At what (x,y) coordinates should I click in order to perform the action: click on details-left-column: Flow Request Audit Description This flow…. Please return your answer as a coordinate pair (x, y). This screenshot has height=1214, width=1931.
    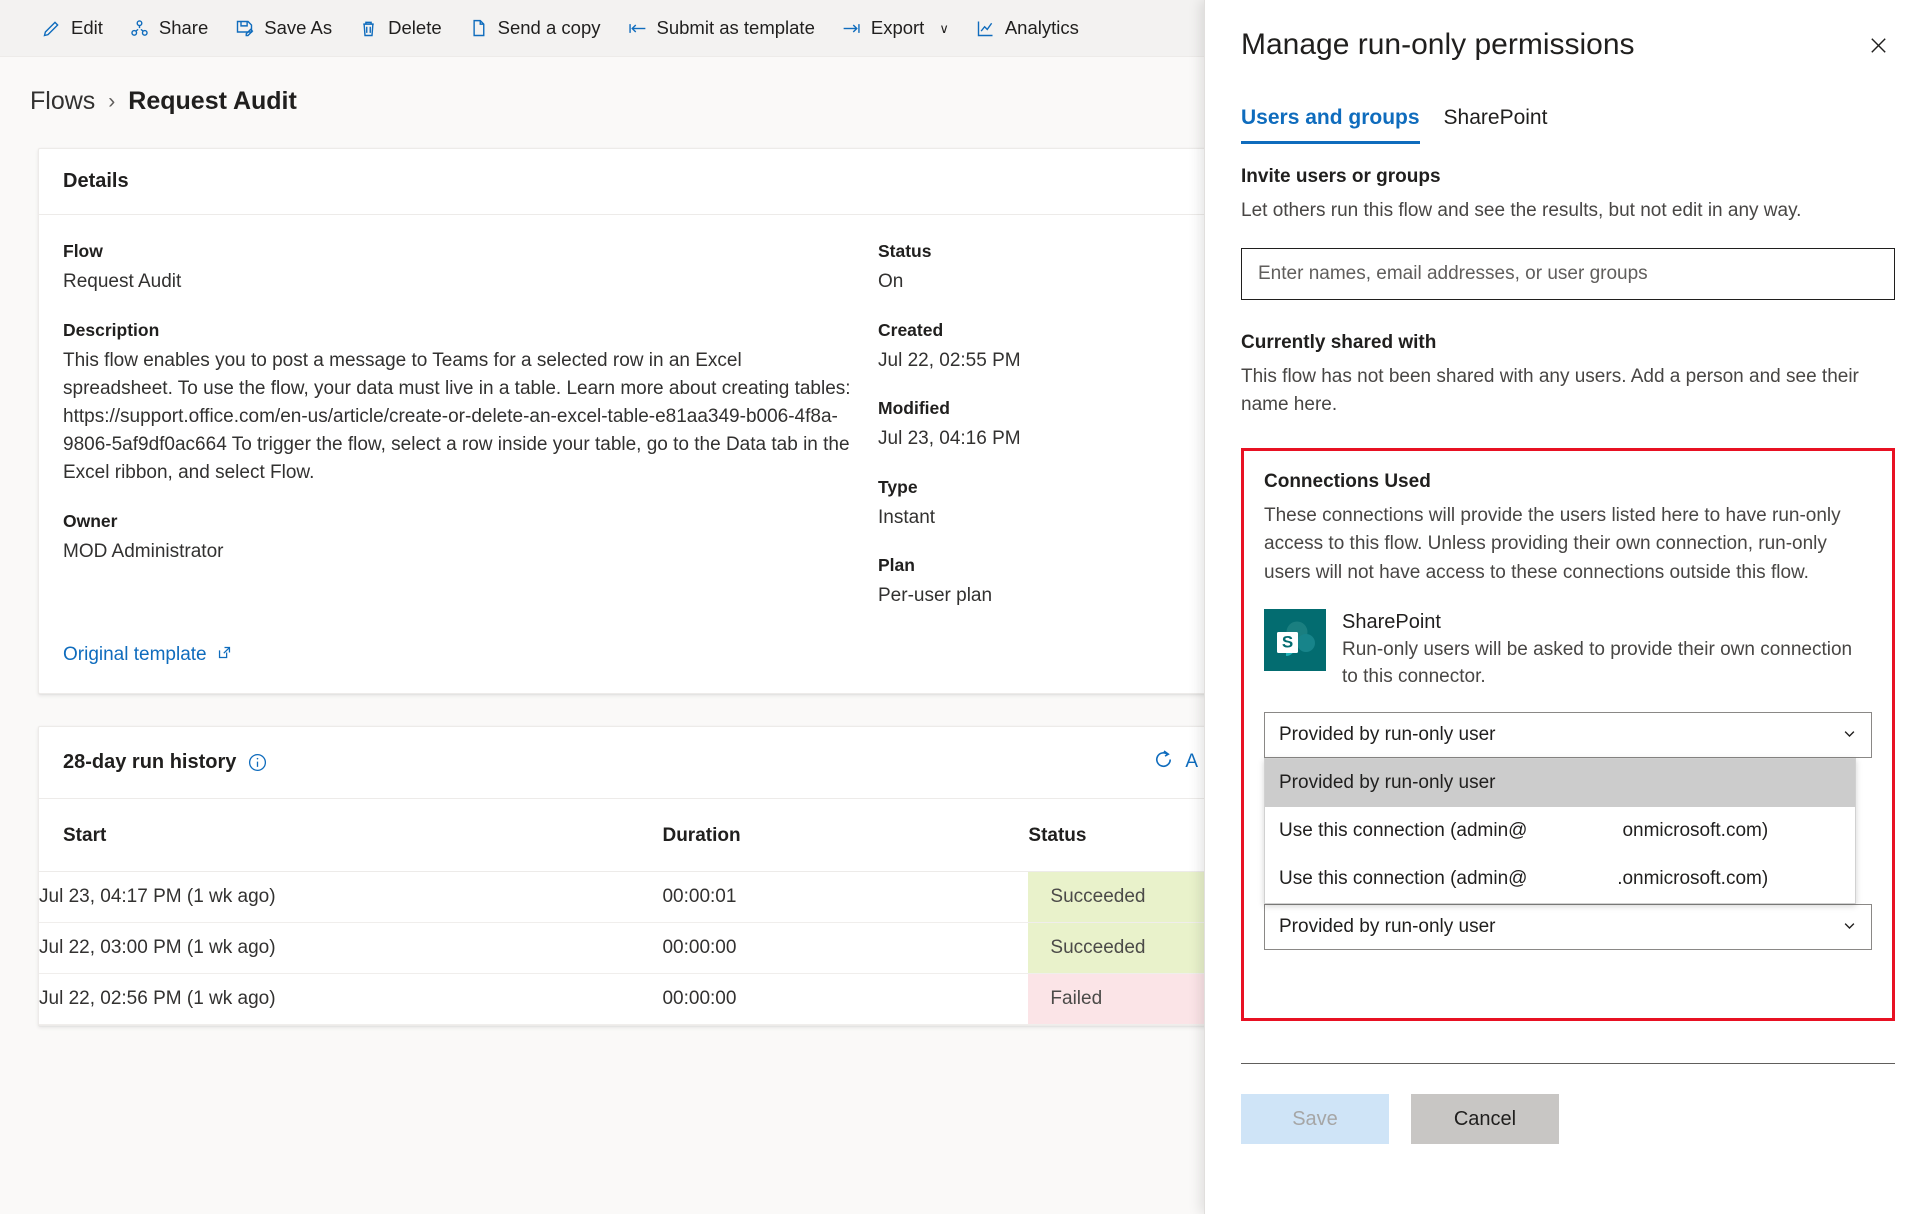
    Looking at the image, I should click on (470, 437).